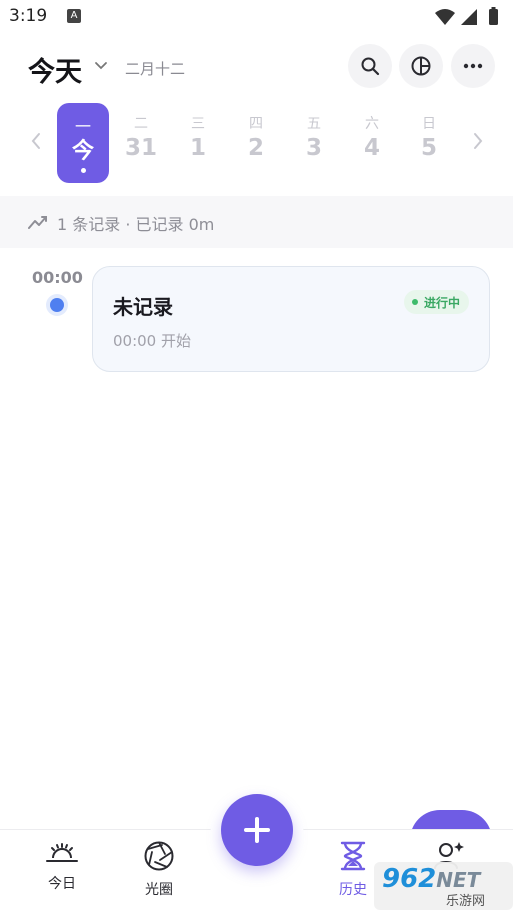 This screenshot has height=913, width=513. Describe the element at coordinates (83, 170) in the screenshot. I see `today-dot` at that location.